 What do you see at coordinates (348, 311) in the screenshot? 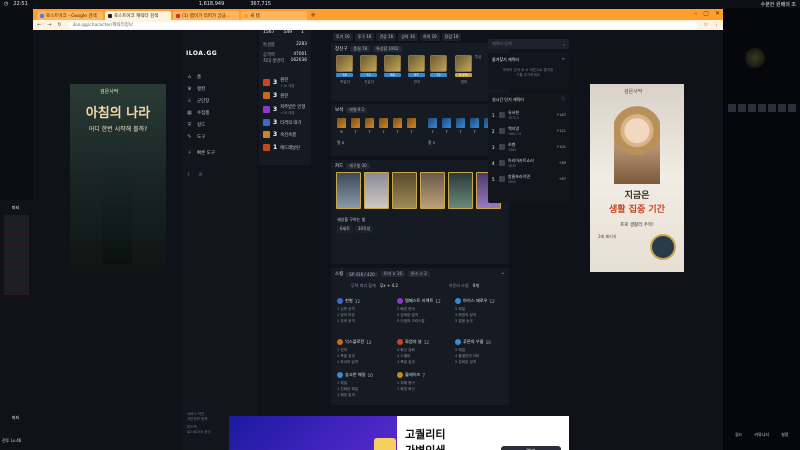
I see `skill-item: 천벌 12 1 심판 공격 1 빛의 파장 1 자비 공격` at bounding box center [348, 311].